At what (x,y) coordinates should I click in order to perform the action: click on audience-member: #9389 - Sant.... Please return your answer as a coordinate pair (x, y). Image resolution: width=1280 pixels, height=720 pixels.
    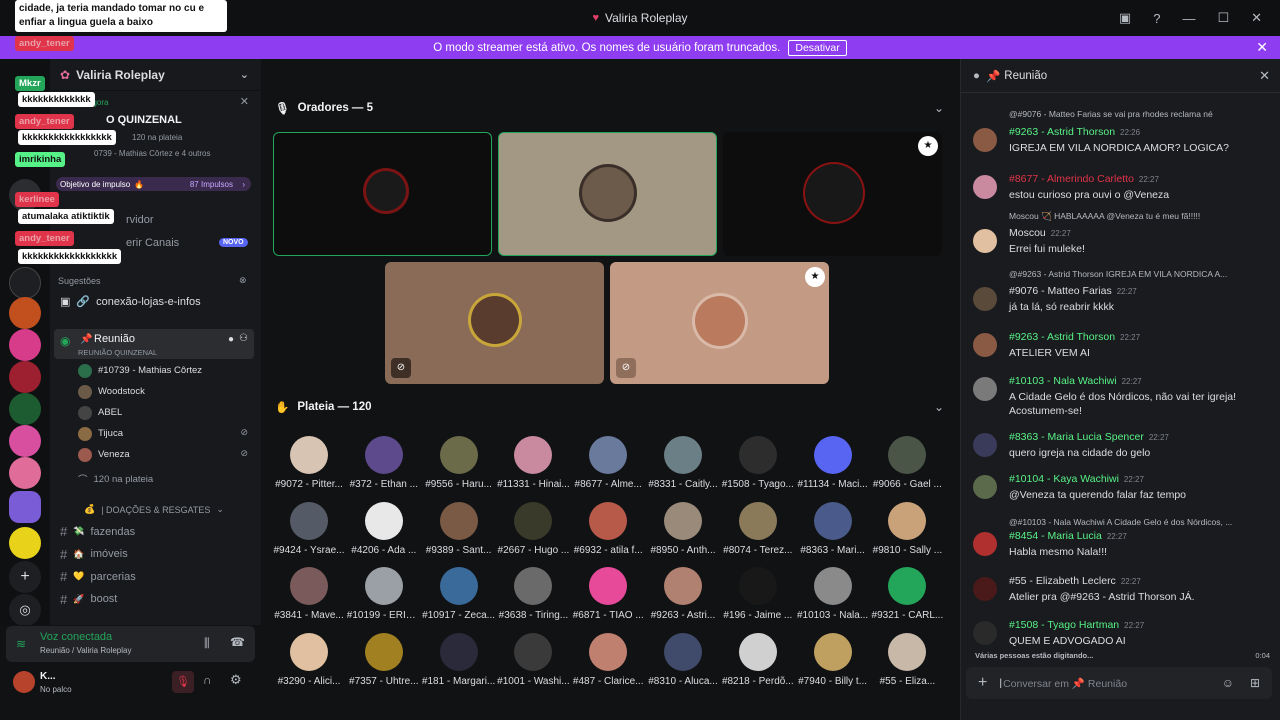
    Looking at the image, I should click on (459, 528).